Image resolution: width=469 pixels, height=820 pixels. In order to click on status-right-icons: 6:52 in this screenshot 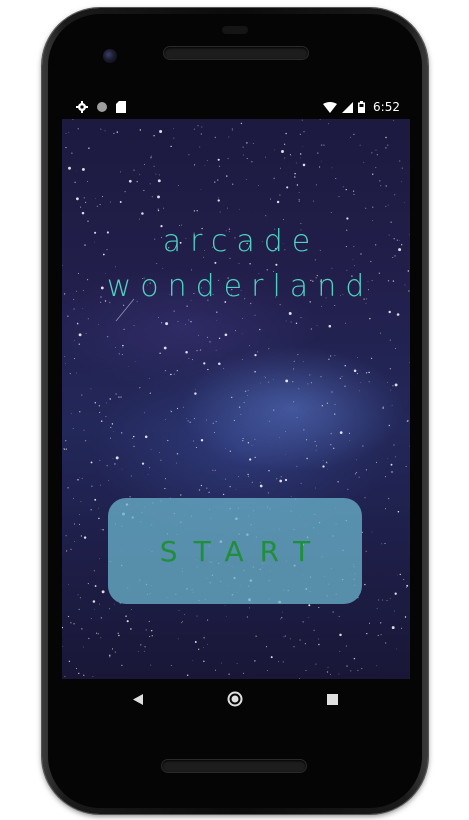, I will do `click(361, 107)`.